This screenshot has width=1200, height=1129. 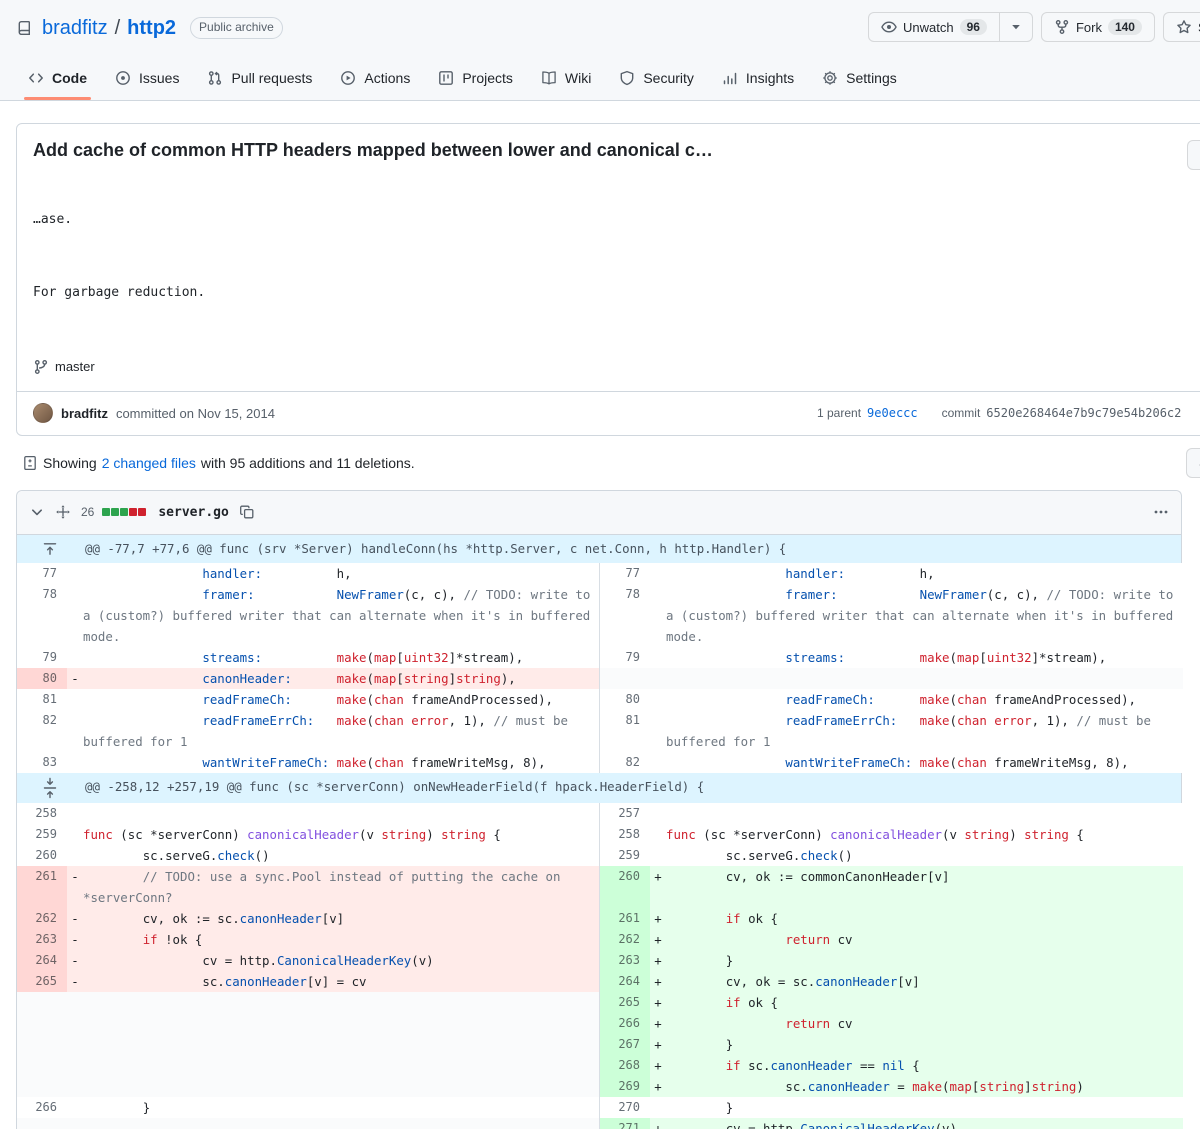 I want to click on repo-actions: Unwatch 96 Fork 140 Star, so click(x=1034, y=27).